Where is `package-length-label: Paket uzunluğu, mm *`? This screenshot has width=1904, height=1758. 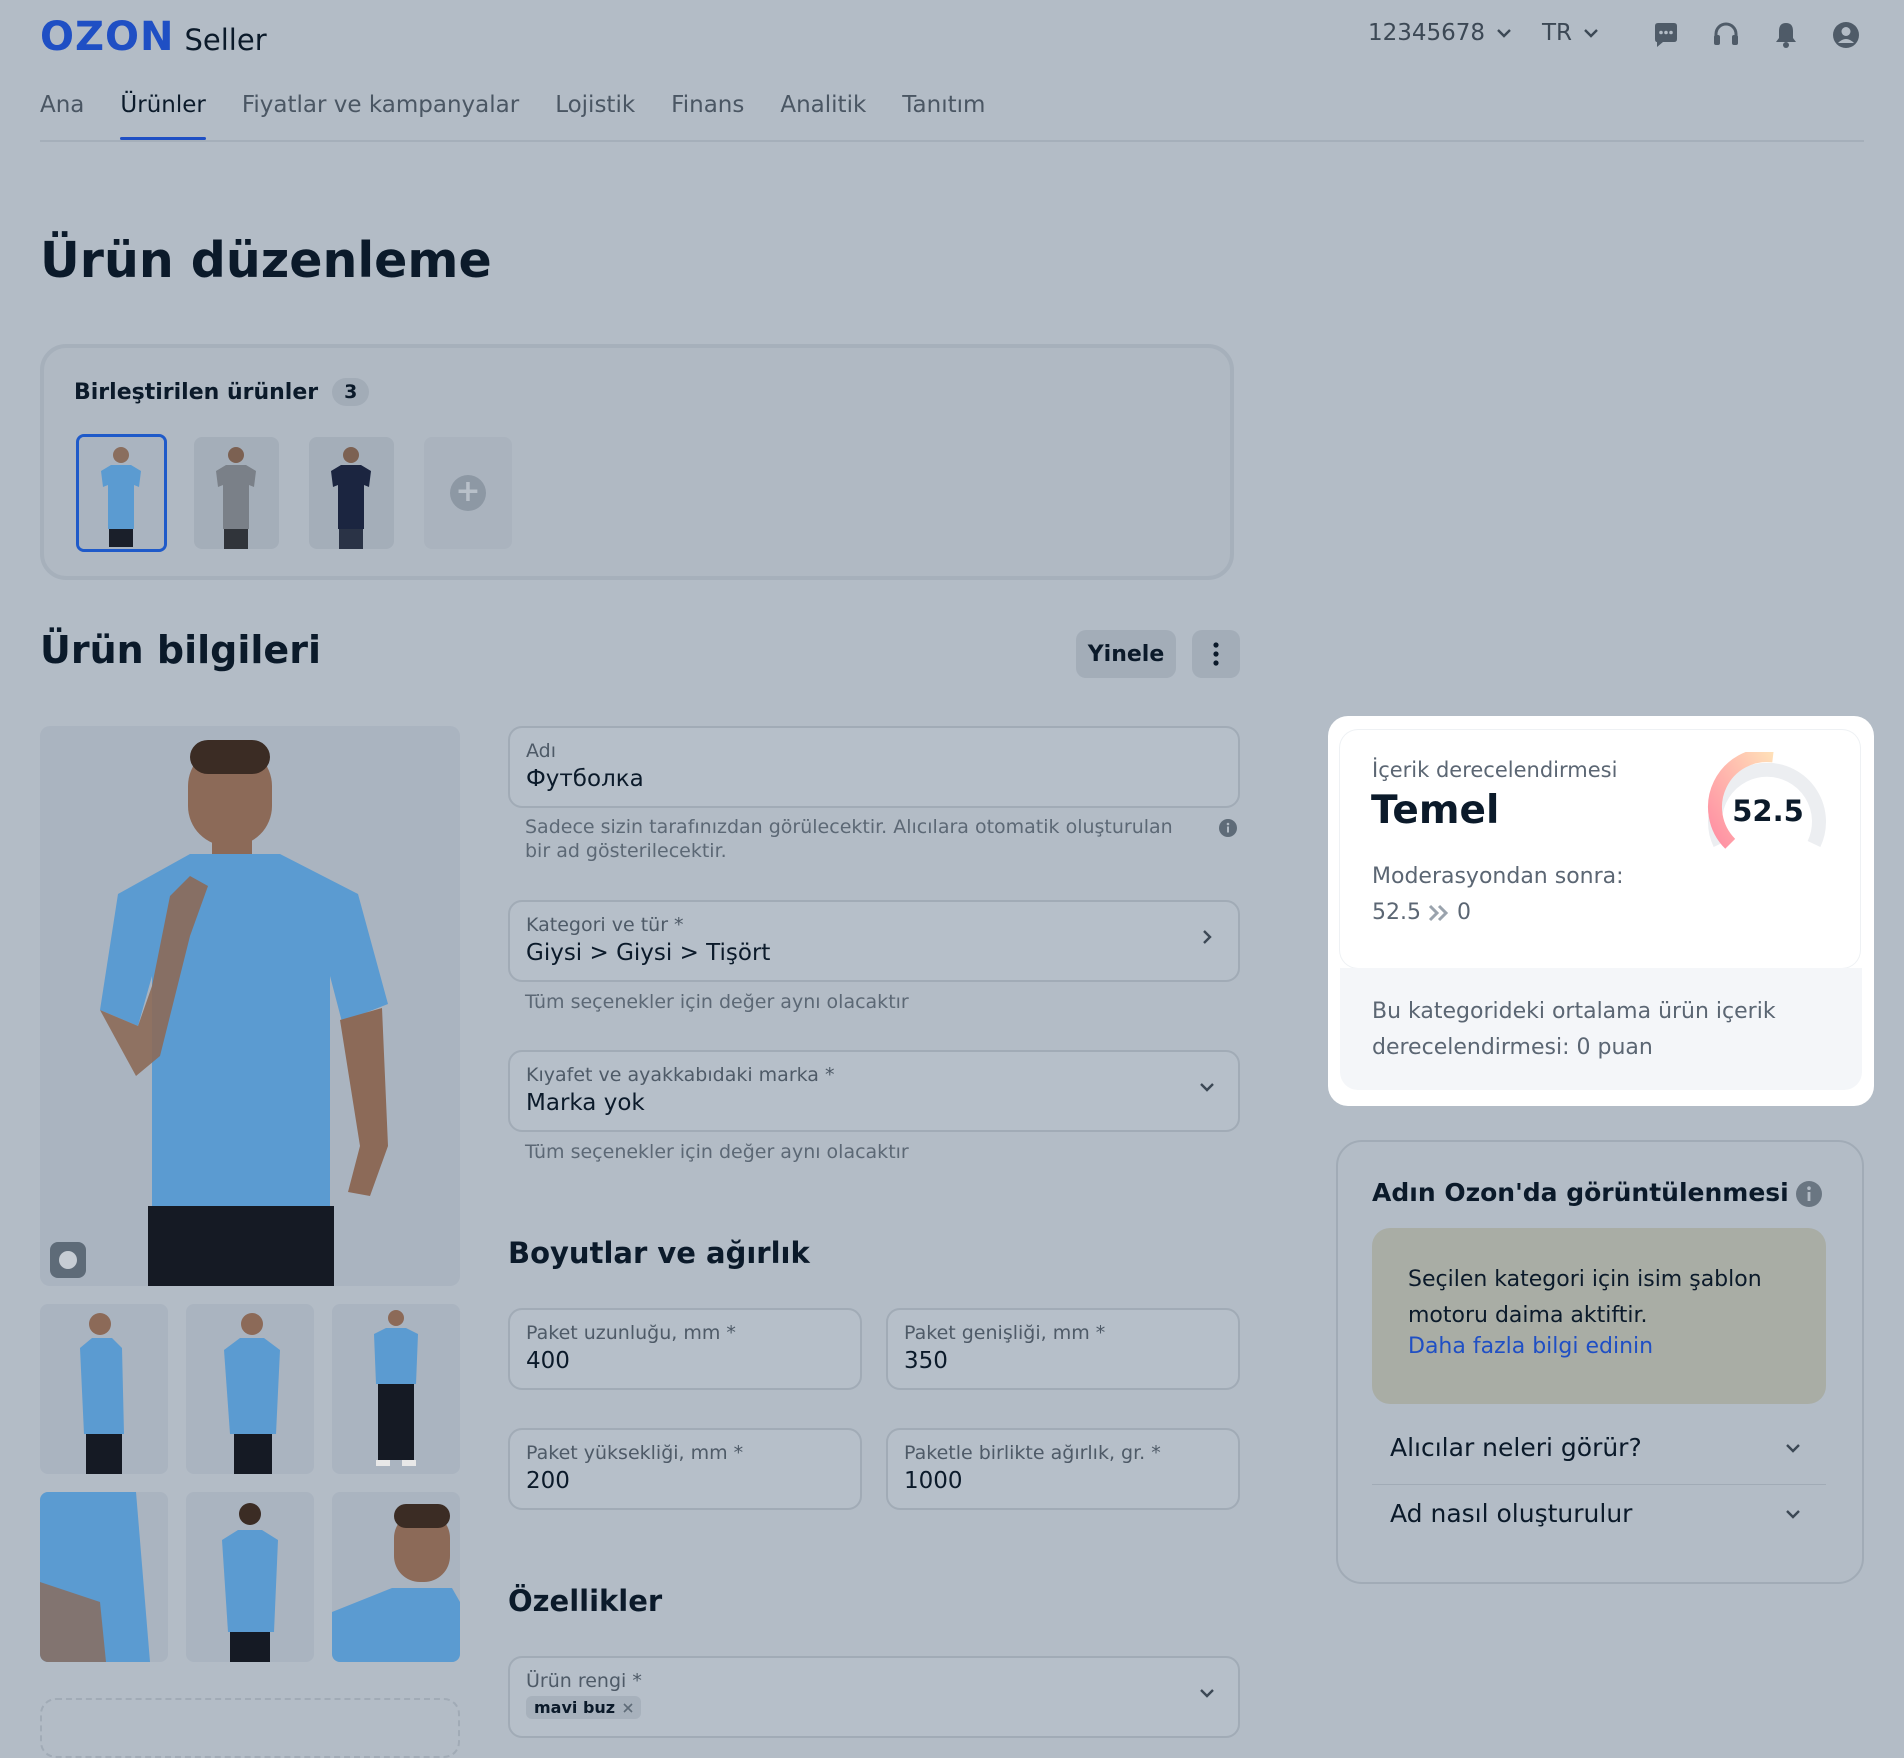
package-length-label: Paket uzunluğu, mm * is located at coordinates (631, 1333).